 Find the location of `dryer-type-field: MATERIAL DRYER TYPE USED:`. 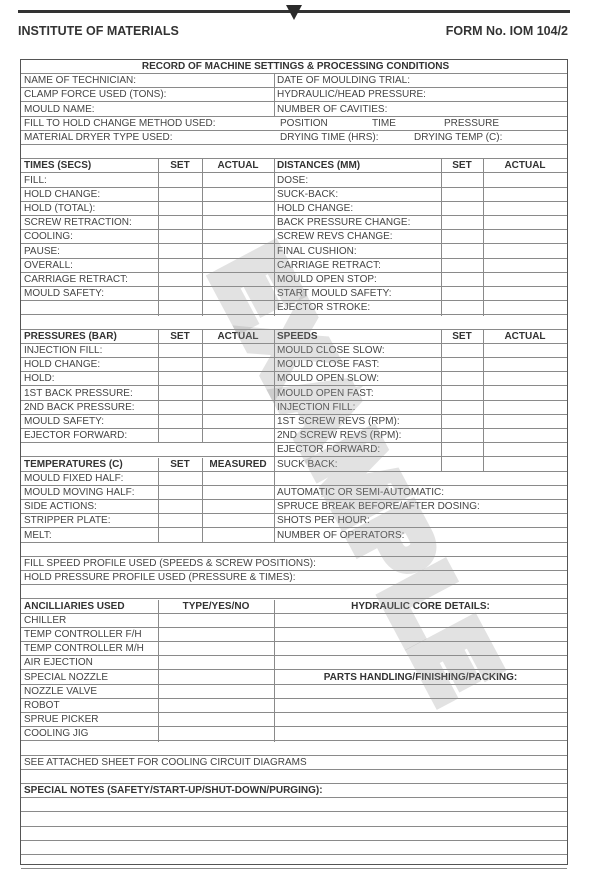

dryer-type-field: MATERIAL DRYER TYPE USED: is located at coordinates (147, 137).